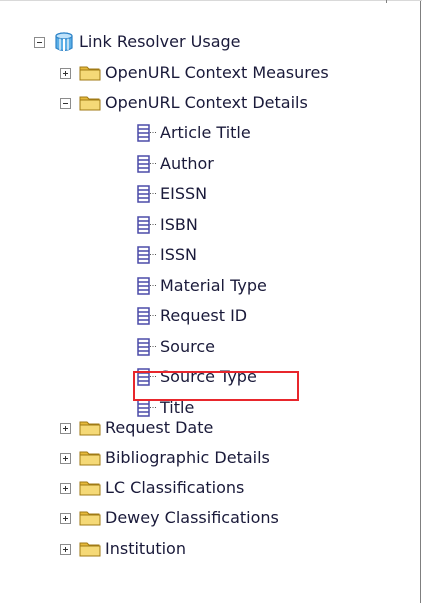  I want to click on attribute-label: Request ID, so click(204, 315).